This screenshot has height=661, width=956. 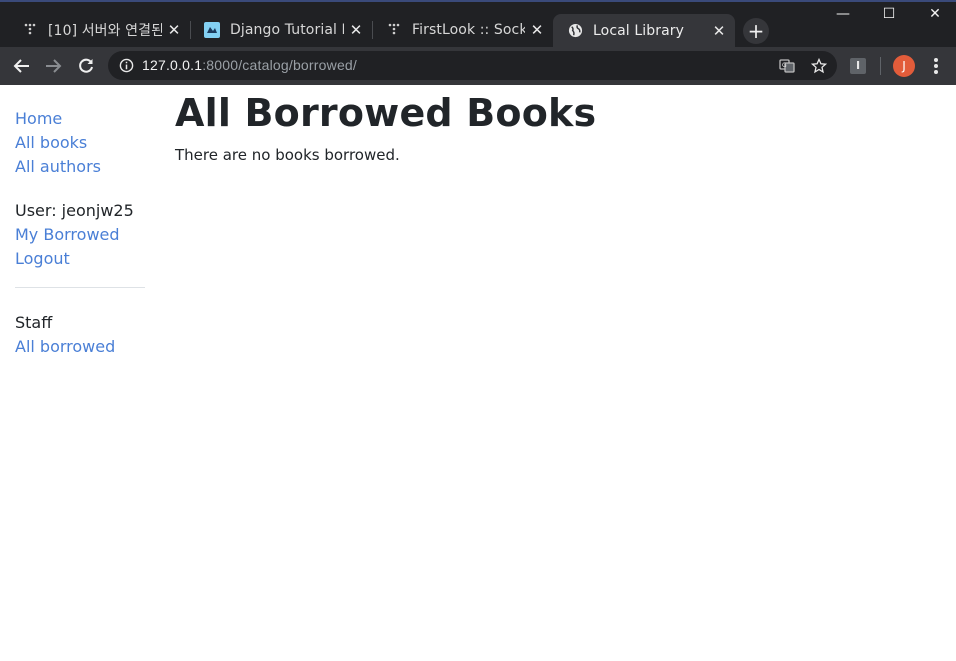 What do you see at coordinates (80, 167) in the screenshot?
I see `sidebar-link-all-authors: All authors` at bounding box center [80, 167].